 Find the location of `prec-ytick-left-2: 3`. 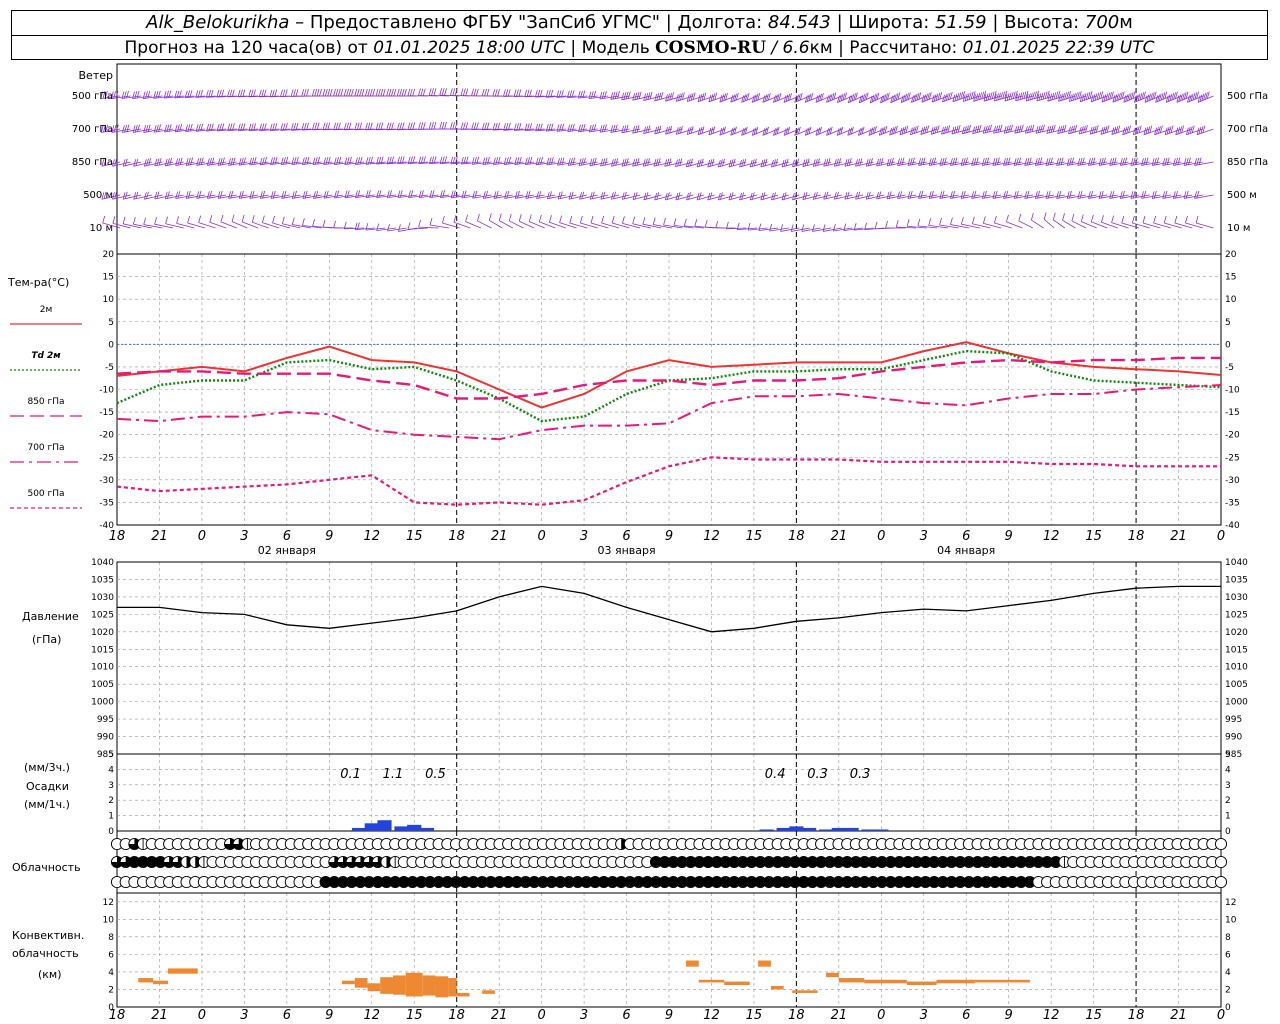

prec-ytick-left-2: 3 is located at coordinates (111, 786).